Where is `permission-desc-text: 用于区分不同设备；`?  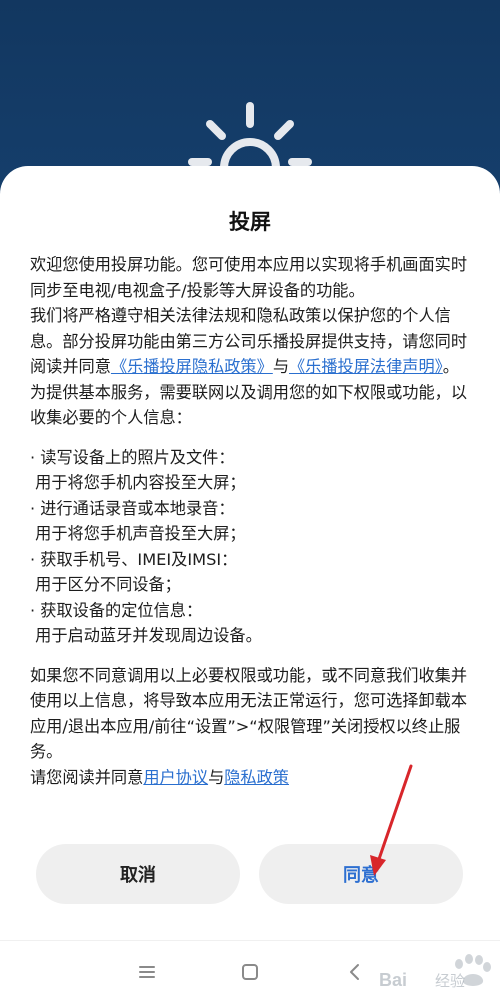
permission-desc-text: 用于区分不同设备； is located at coordinates (108, 584).